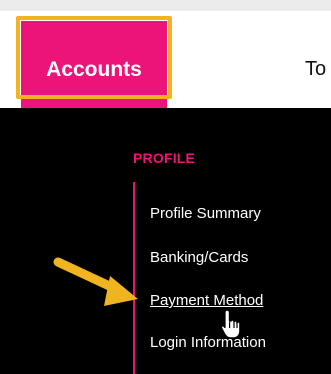  What do you see at coordinates (199, 257) in the screenshot?
I see `menu-item-banking-cards: Banking/Cards` at bounding box center [199, 257].